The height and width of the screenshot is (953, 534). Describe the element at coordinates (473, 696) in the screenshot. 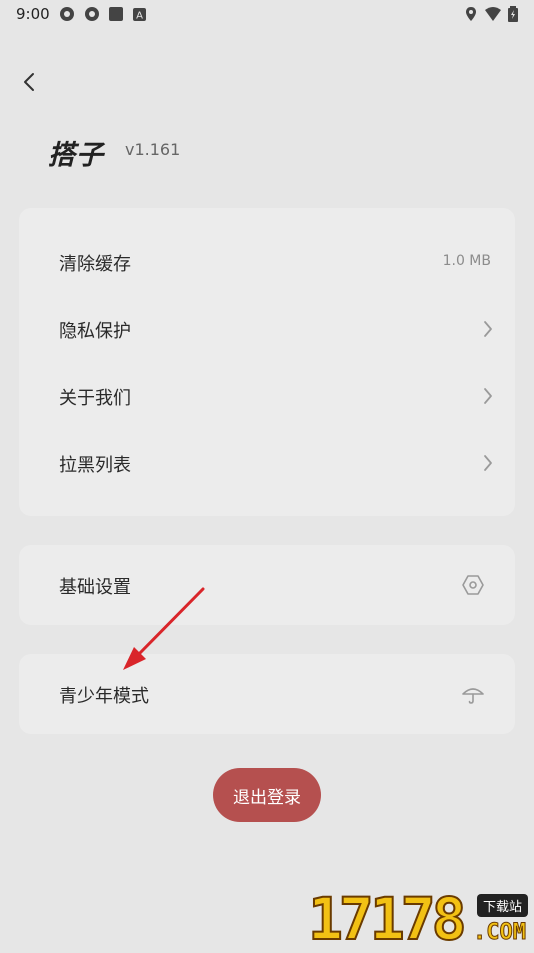

I see `umbrella-icon` at that location.